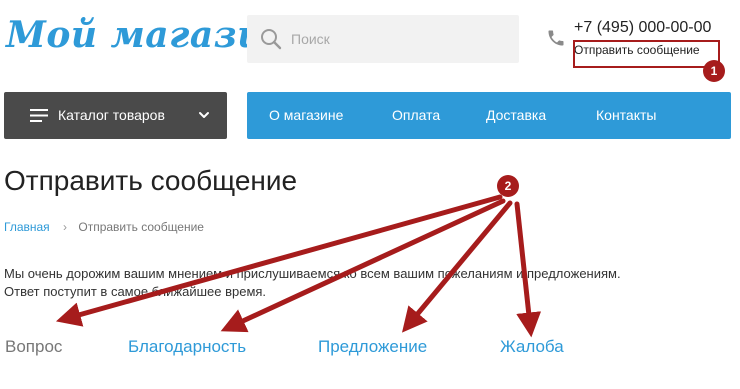  Describe the element at coordinates (714, 71) in the screenshot. I see `annotation-badge: 1` at that location.